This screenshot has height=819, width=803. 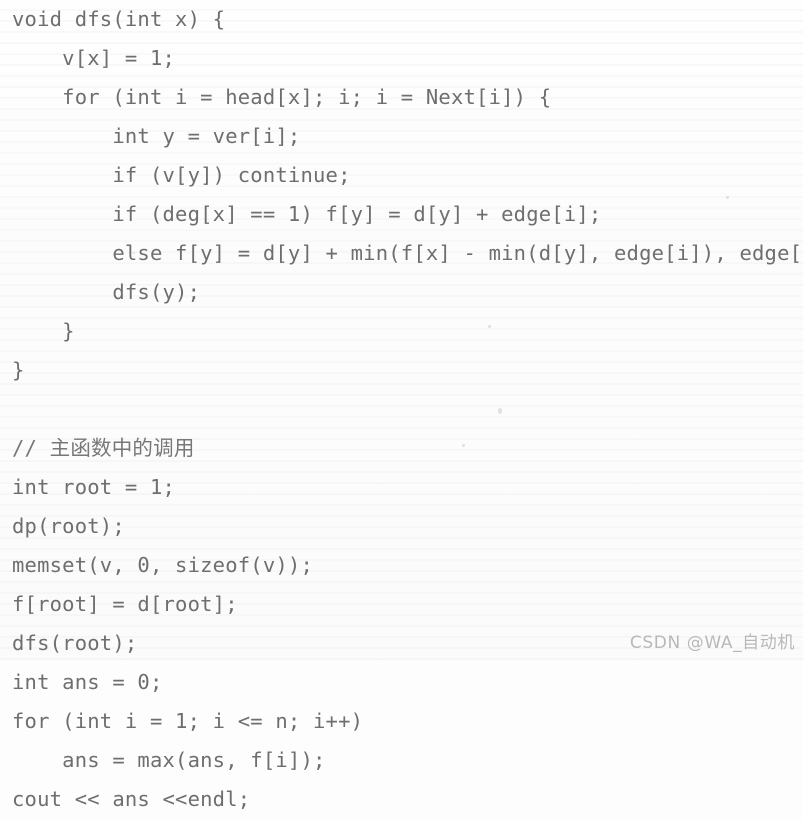 What do you see at coordinates (94, 487) in the screenshot?
I see `code-line: int root = 1;` at bounding box center [94, 487].